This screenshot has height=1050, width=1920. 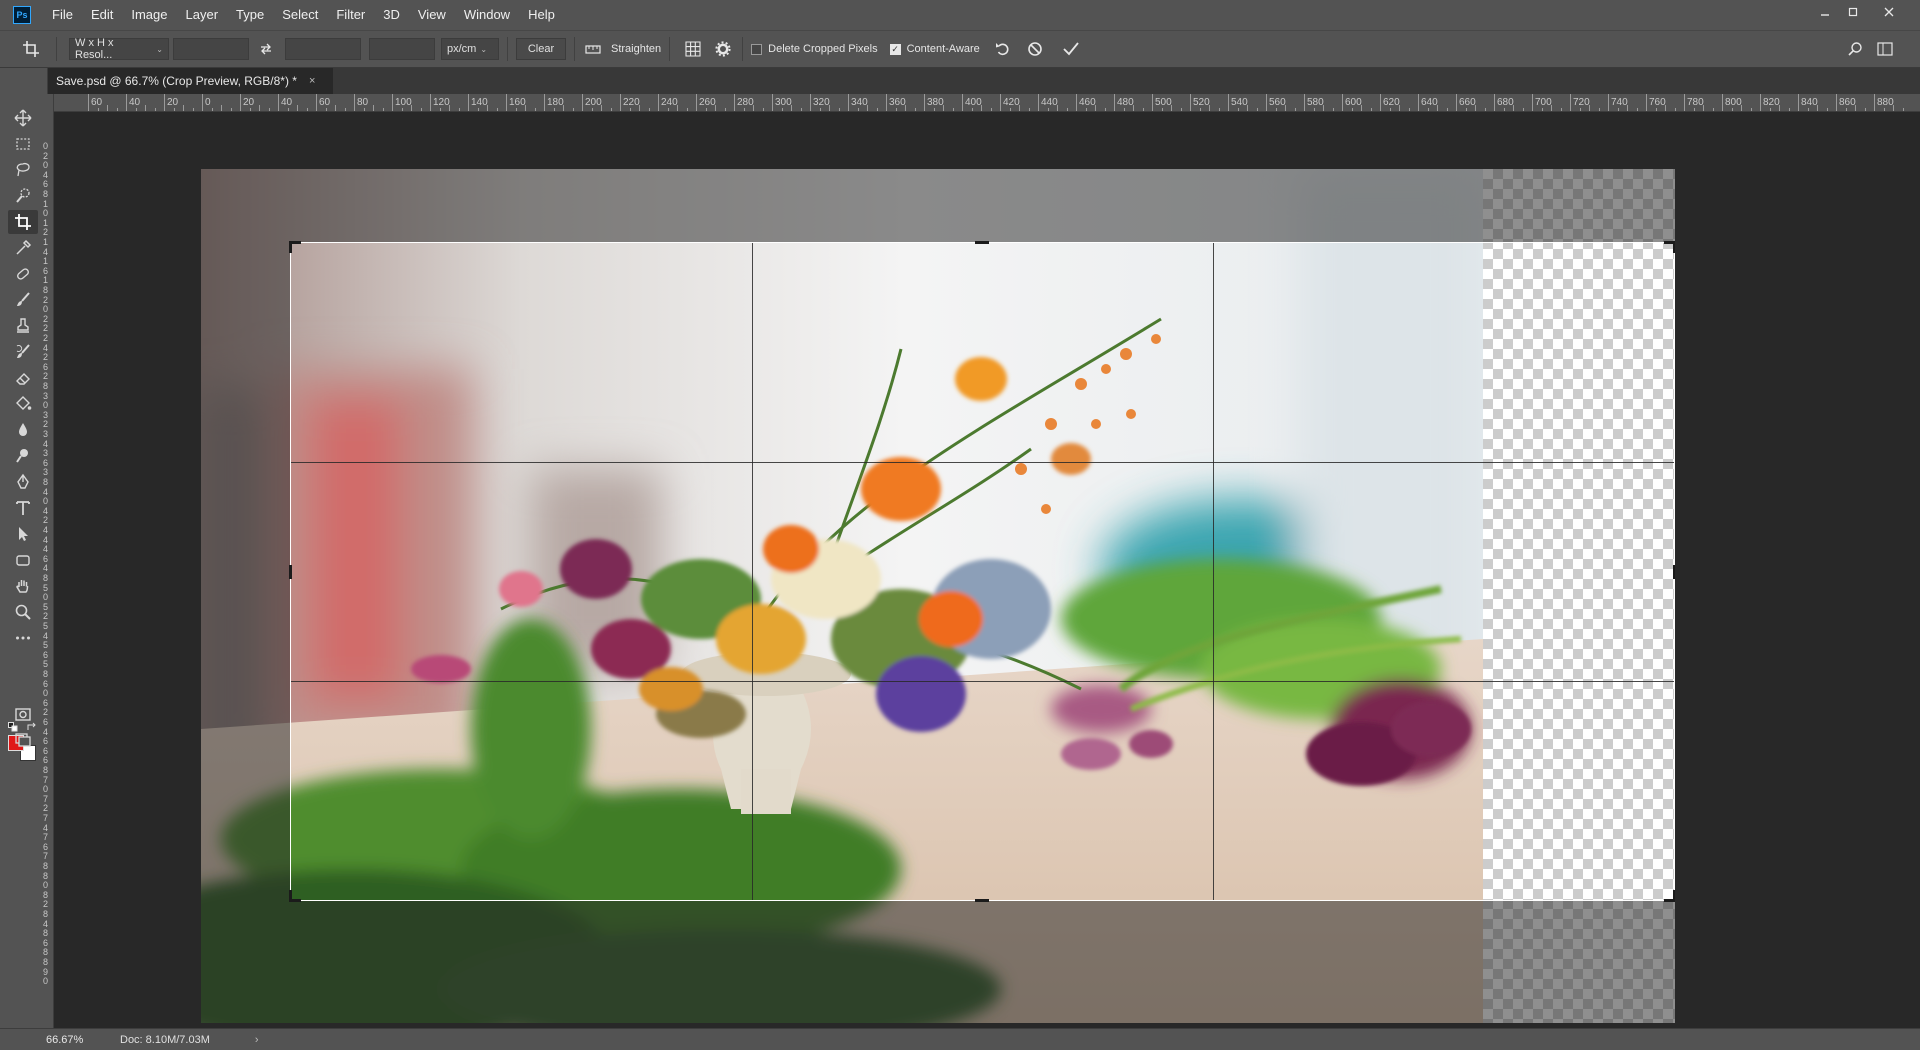 I want to click on crop-handle-top, so click(x=982, y=242).